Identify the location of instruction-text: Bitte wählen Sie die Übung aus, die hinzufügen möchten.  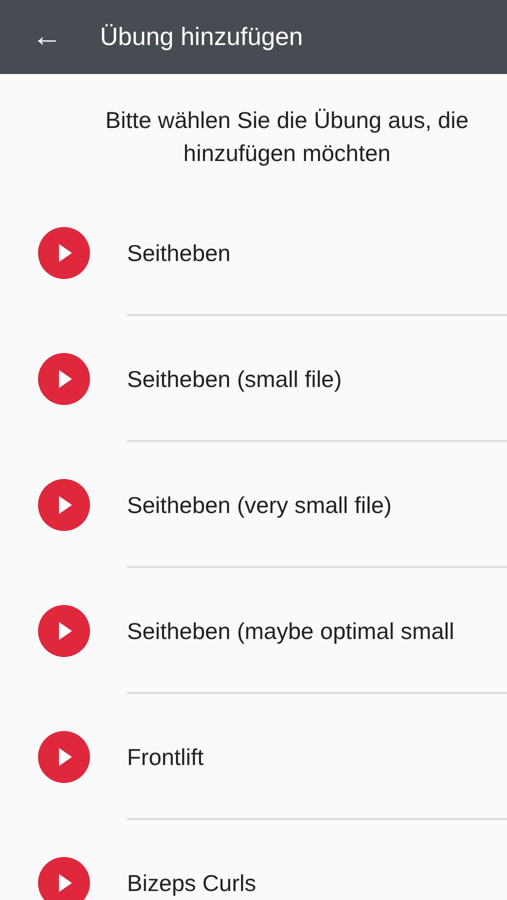
(287, 137).